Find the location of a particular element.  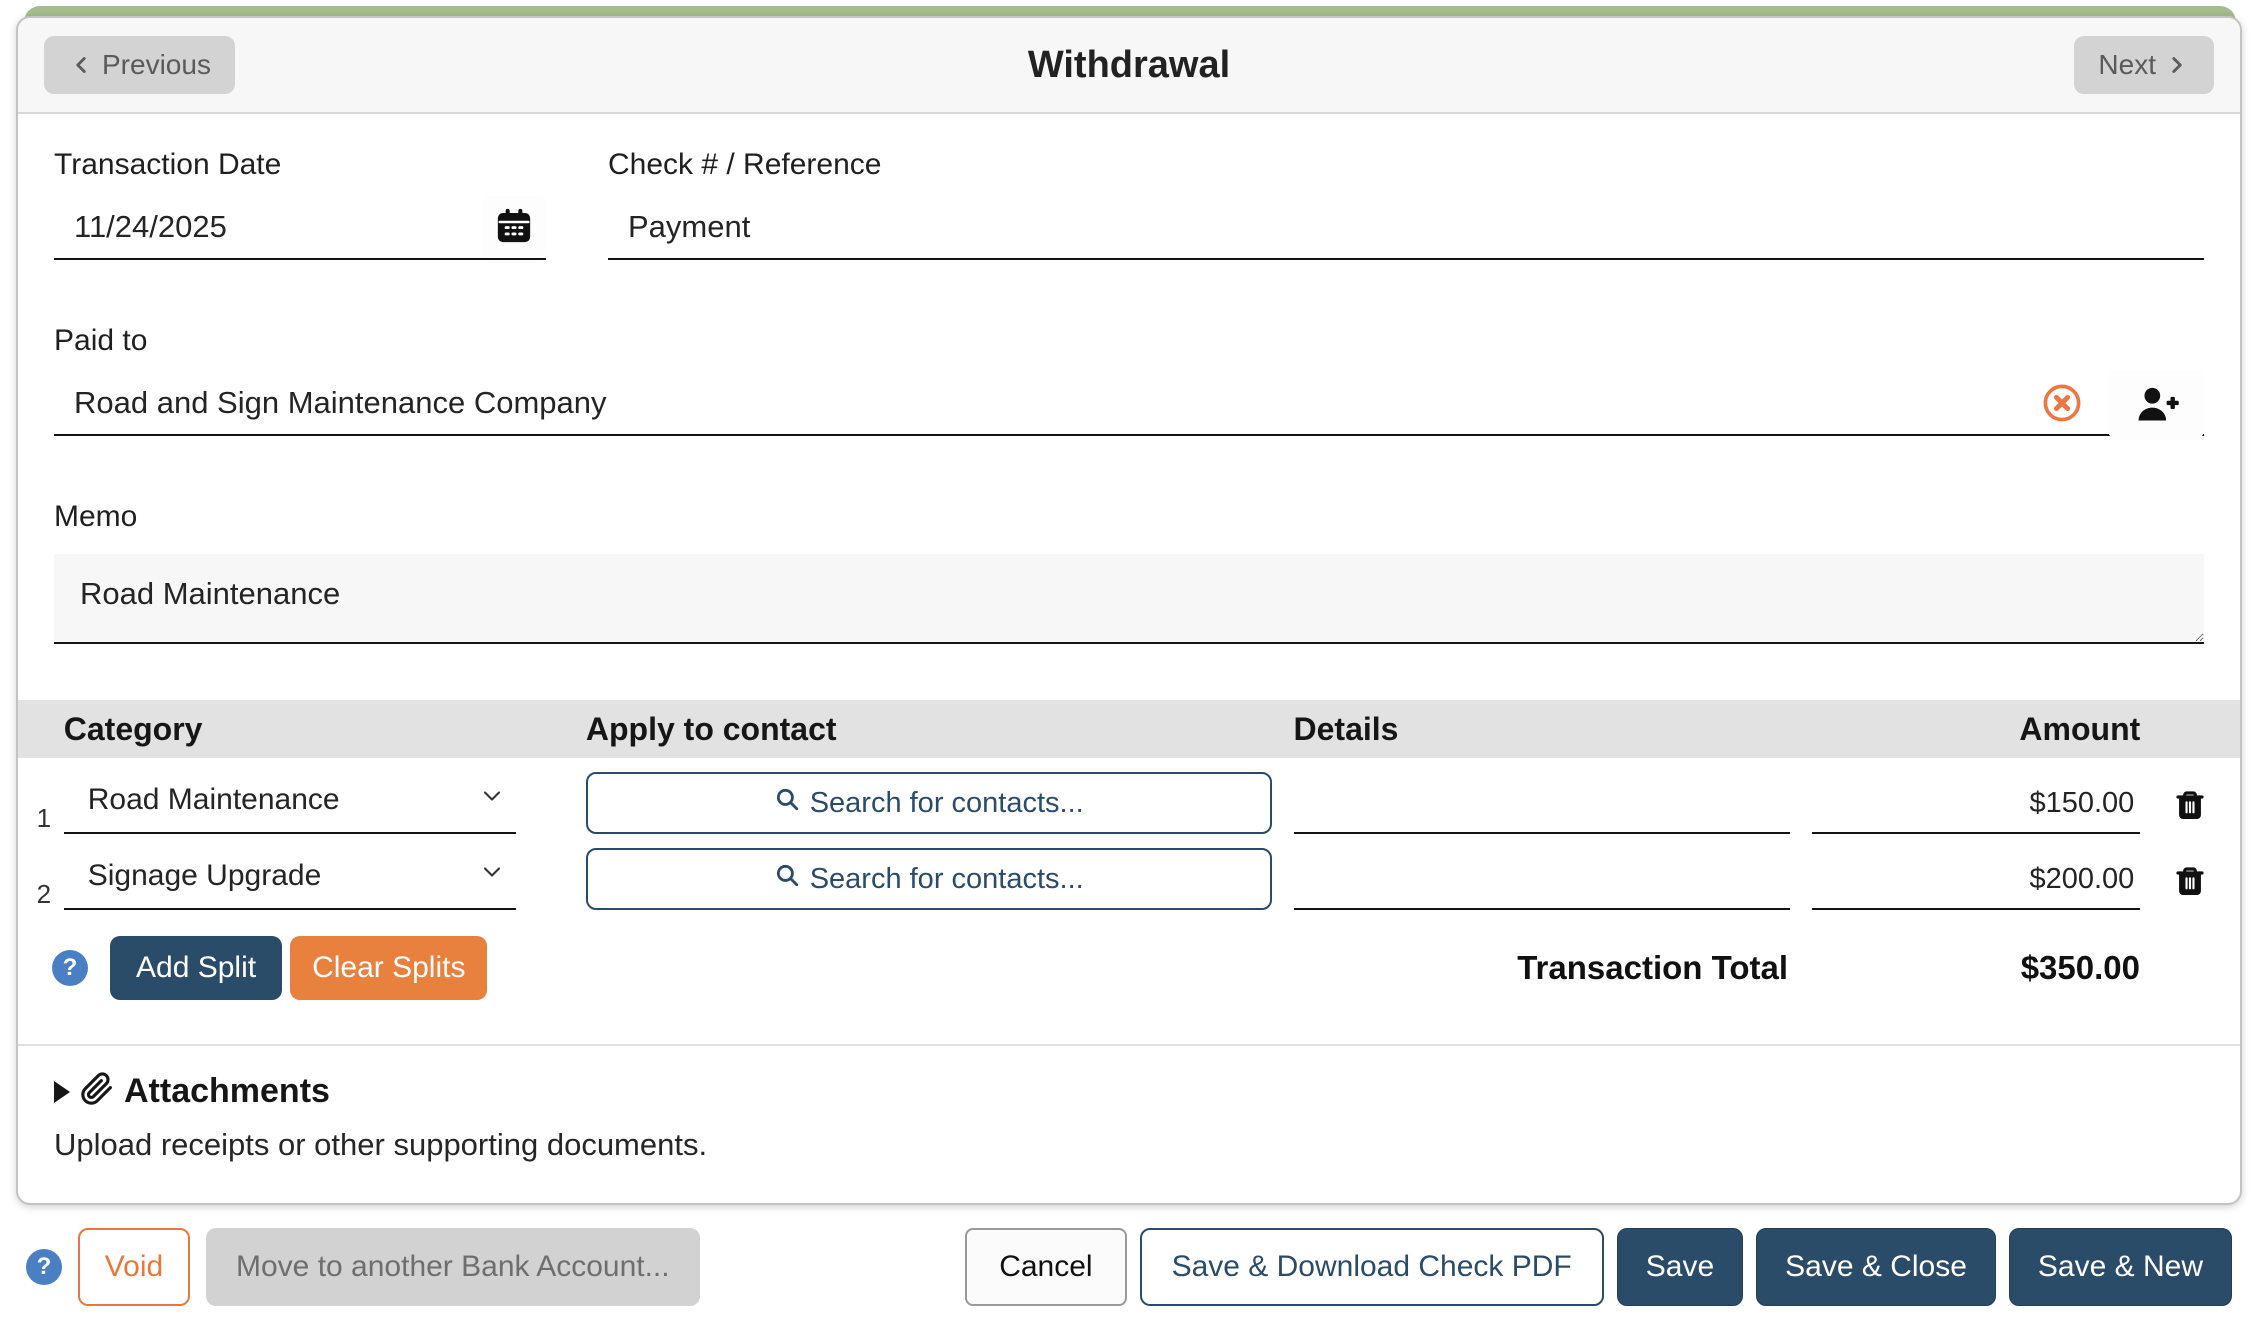

row-number: 2 is located at coordinates (44, 894).